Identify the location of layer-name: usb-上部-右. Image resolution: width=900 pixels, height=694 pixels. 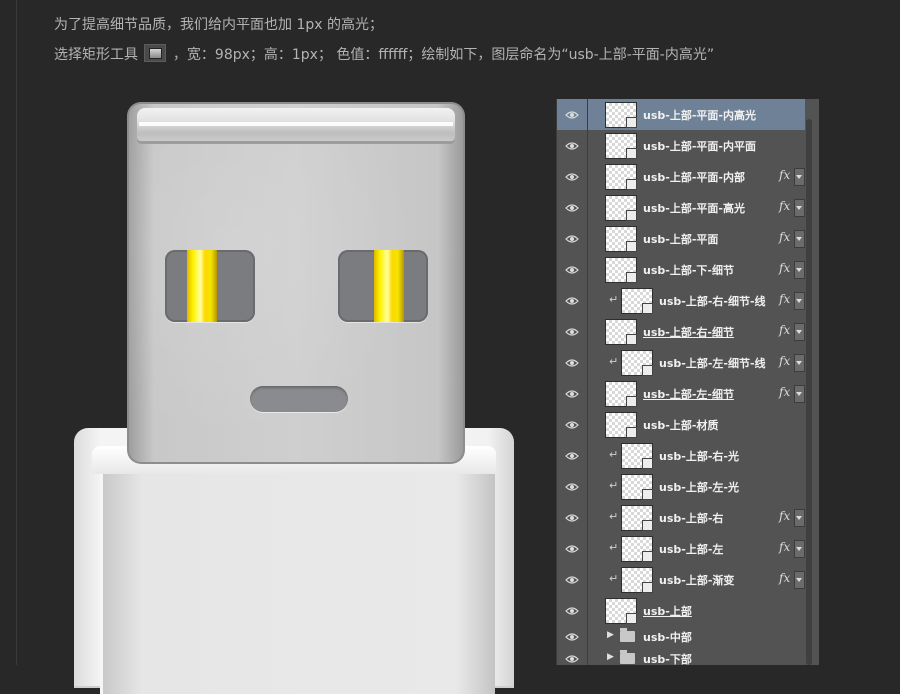
(691, 518).